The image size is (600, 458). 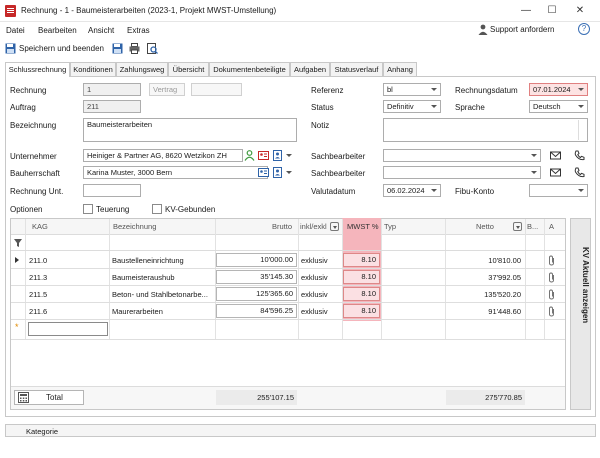 What do you see at coordinates (582, 130) in the screenshot?
I see `notiz-scrollbar` at bounding box center [582, 130].